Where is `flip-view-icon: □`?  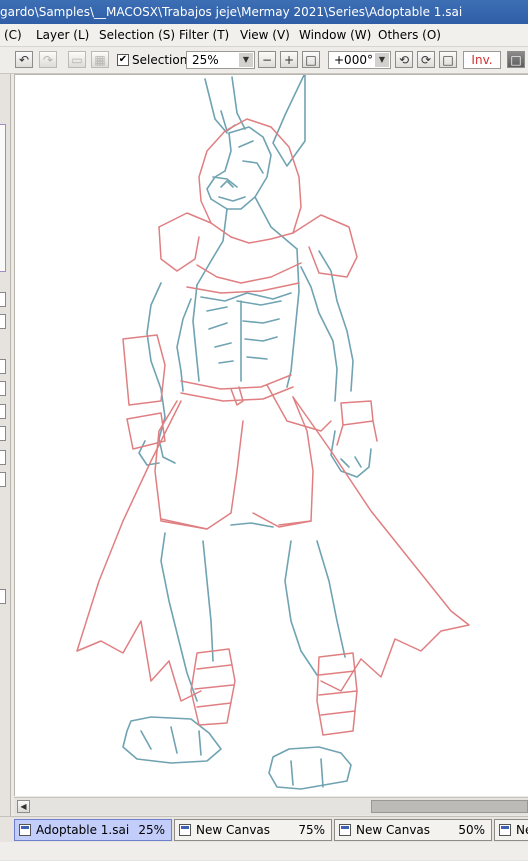
flip-view-icon: □ is located at coordinates (516, 59).